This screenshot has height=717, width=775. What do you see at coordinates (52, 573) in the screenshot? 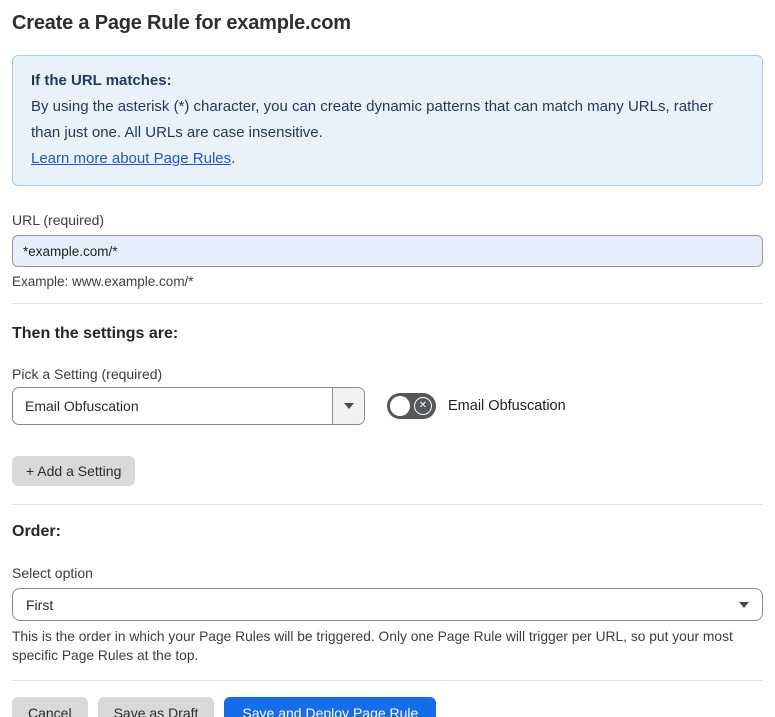
I see `order-select-label: Select option` at bounding box center [52, 573].